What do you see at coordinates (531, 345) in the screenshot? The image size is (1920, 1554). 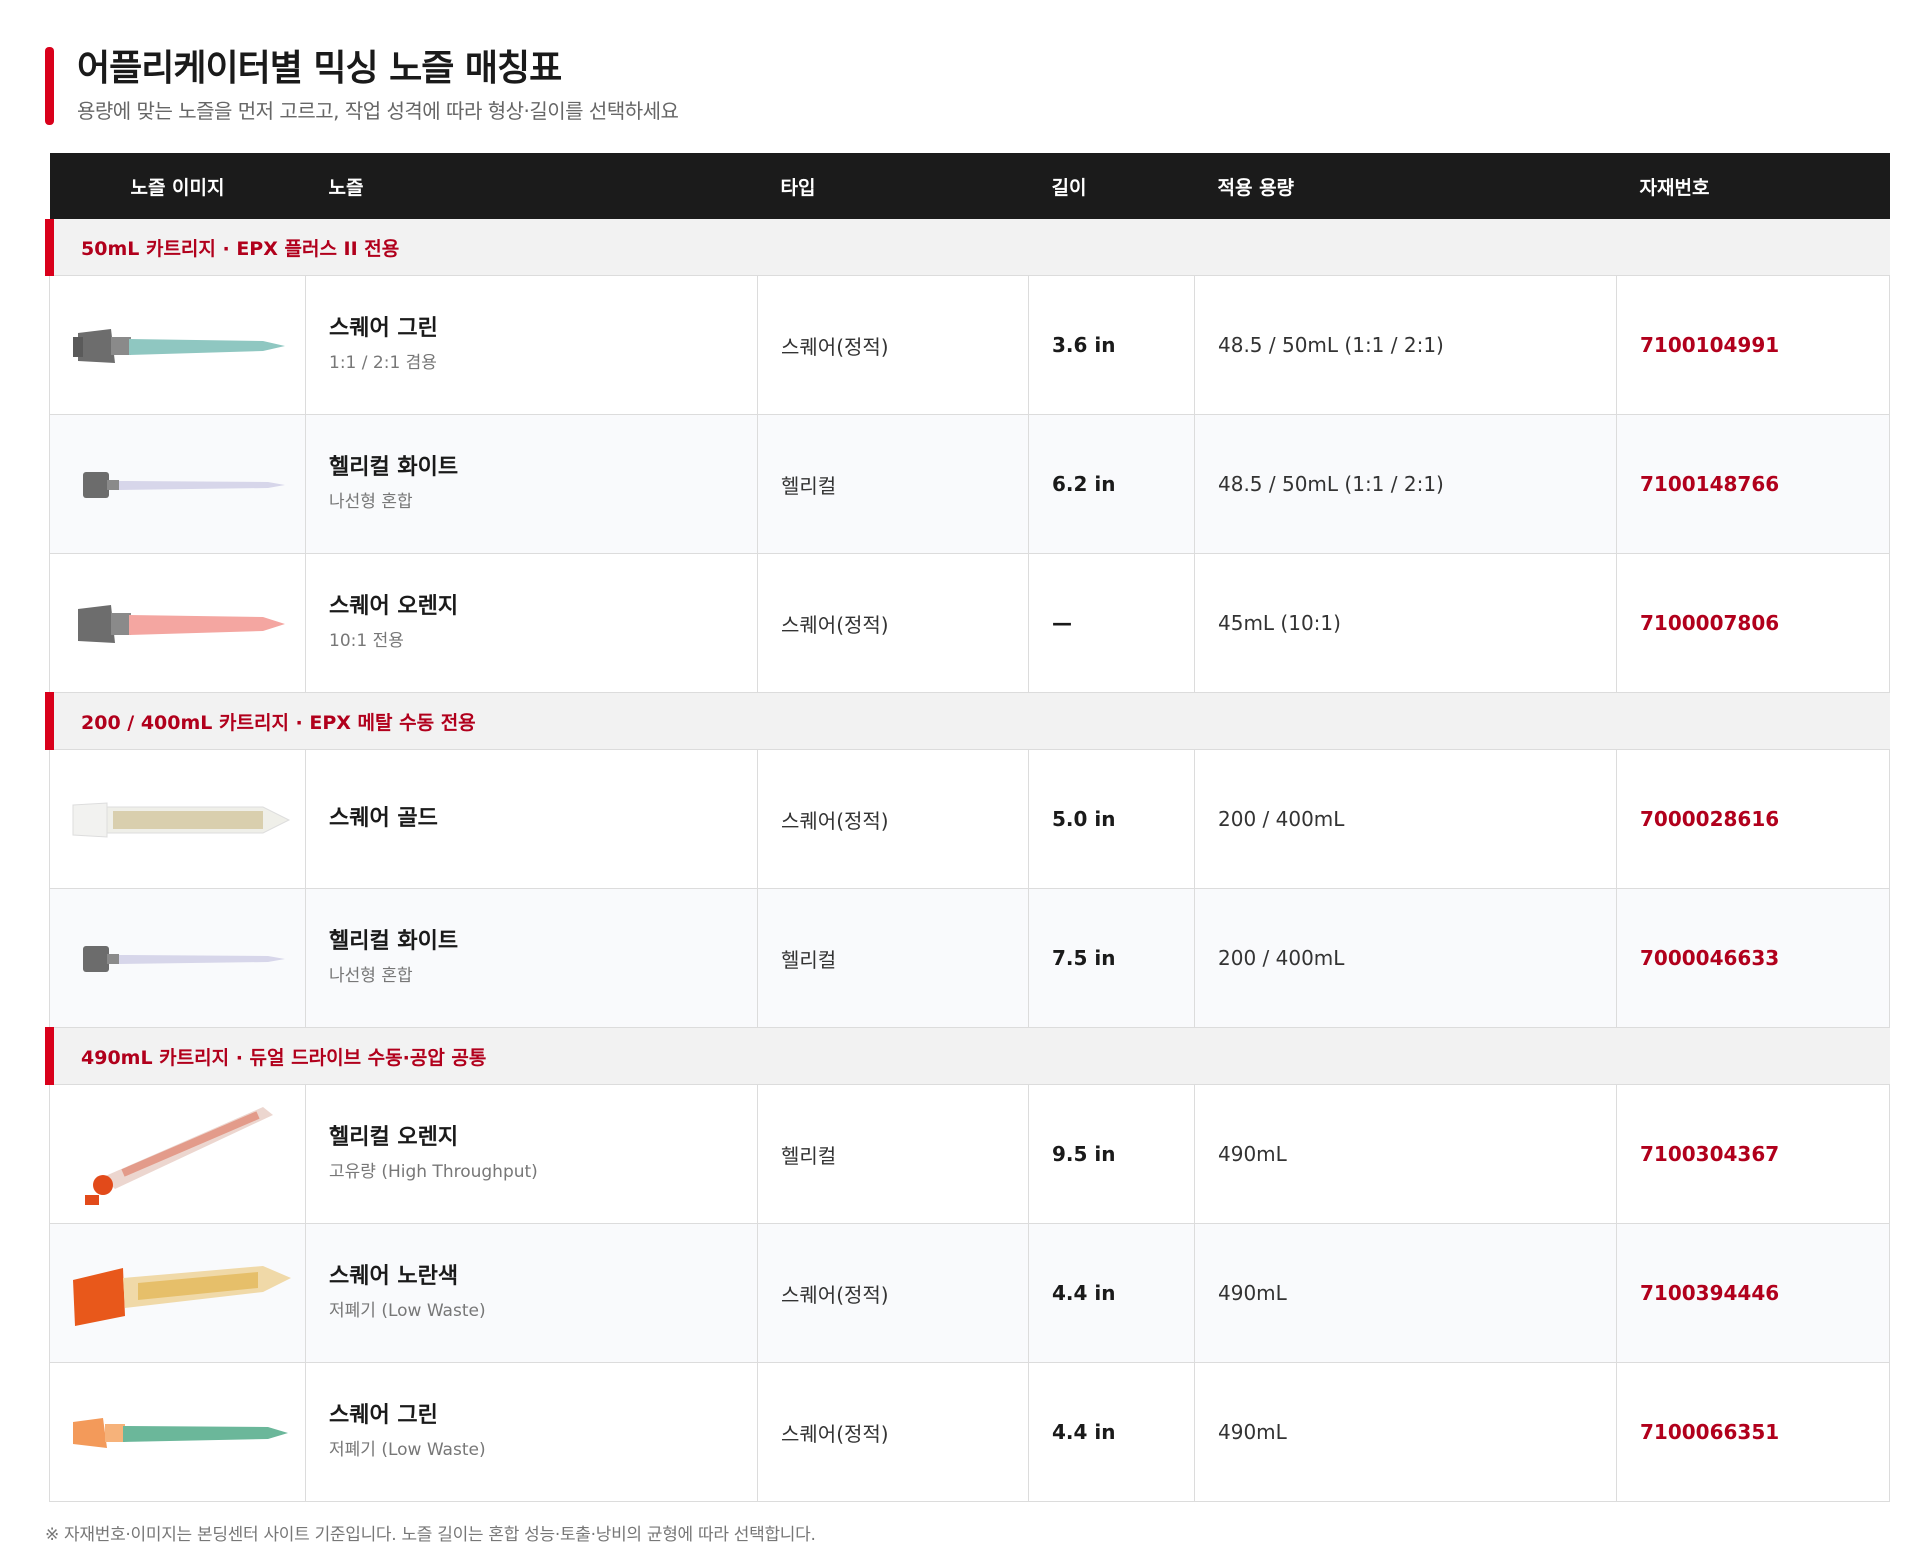 I see `nozzle-cell: 스퀘어 그린 1:1 / 2:1 겸용` at bounding box center [531, 345].